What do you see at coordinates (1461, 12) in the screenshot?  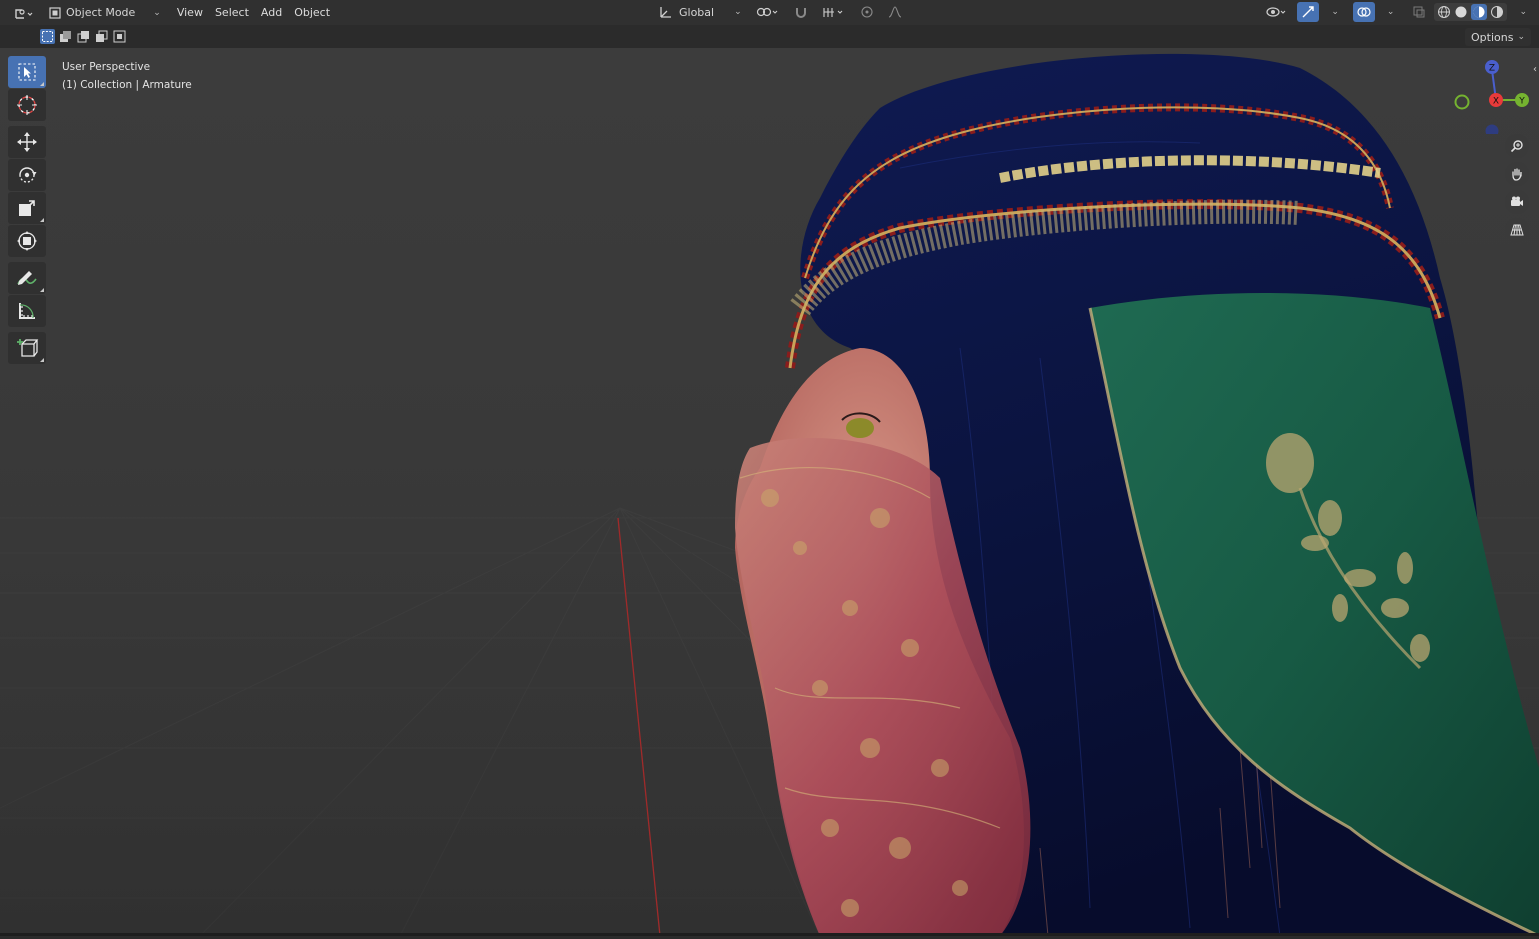 I see `solid-shading-icon` at bounding box center [1461, 12].